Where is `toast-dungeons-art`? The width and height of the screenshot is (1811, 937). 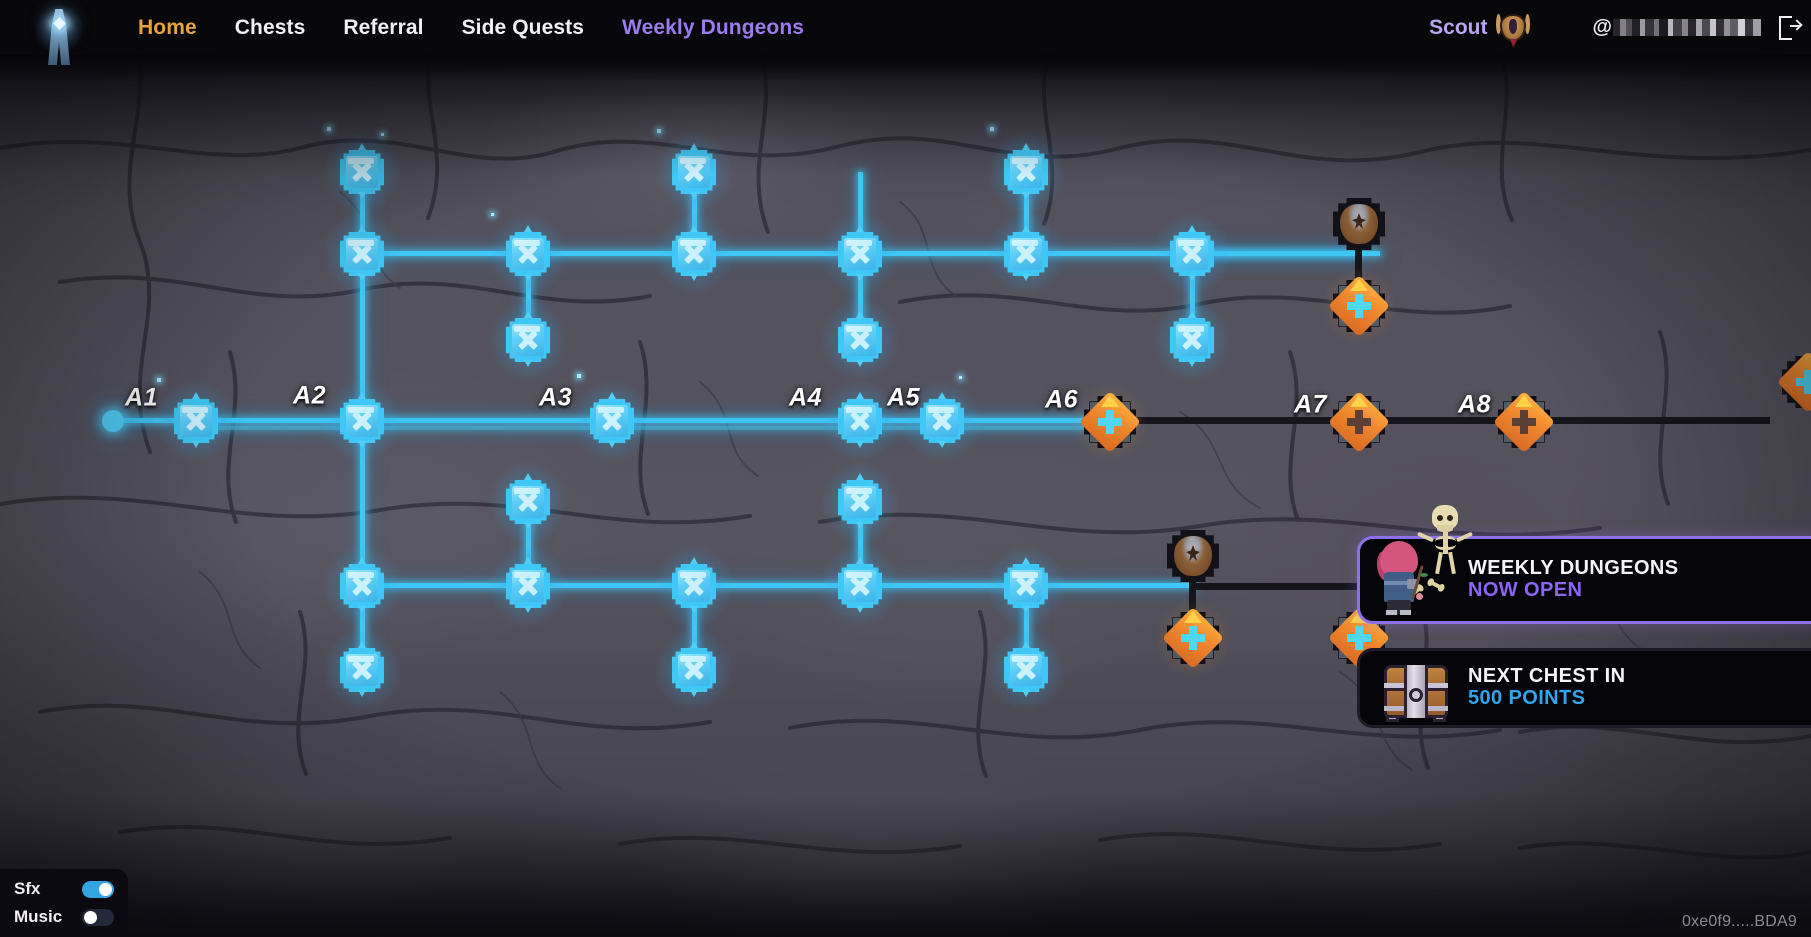 toast-dungeons-art is located at coordinates (1417, 563).